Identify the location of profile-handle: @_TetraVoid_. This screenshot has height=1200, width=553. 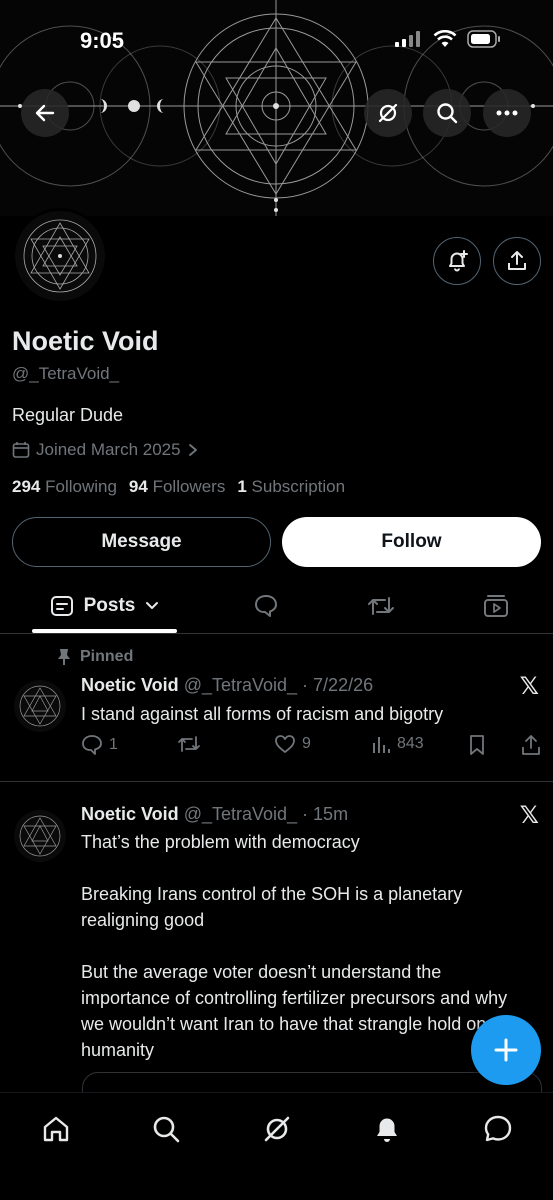
(66, 373).